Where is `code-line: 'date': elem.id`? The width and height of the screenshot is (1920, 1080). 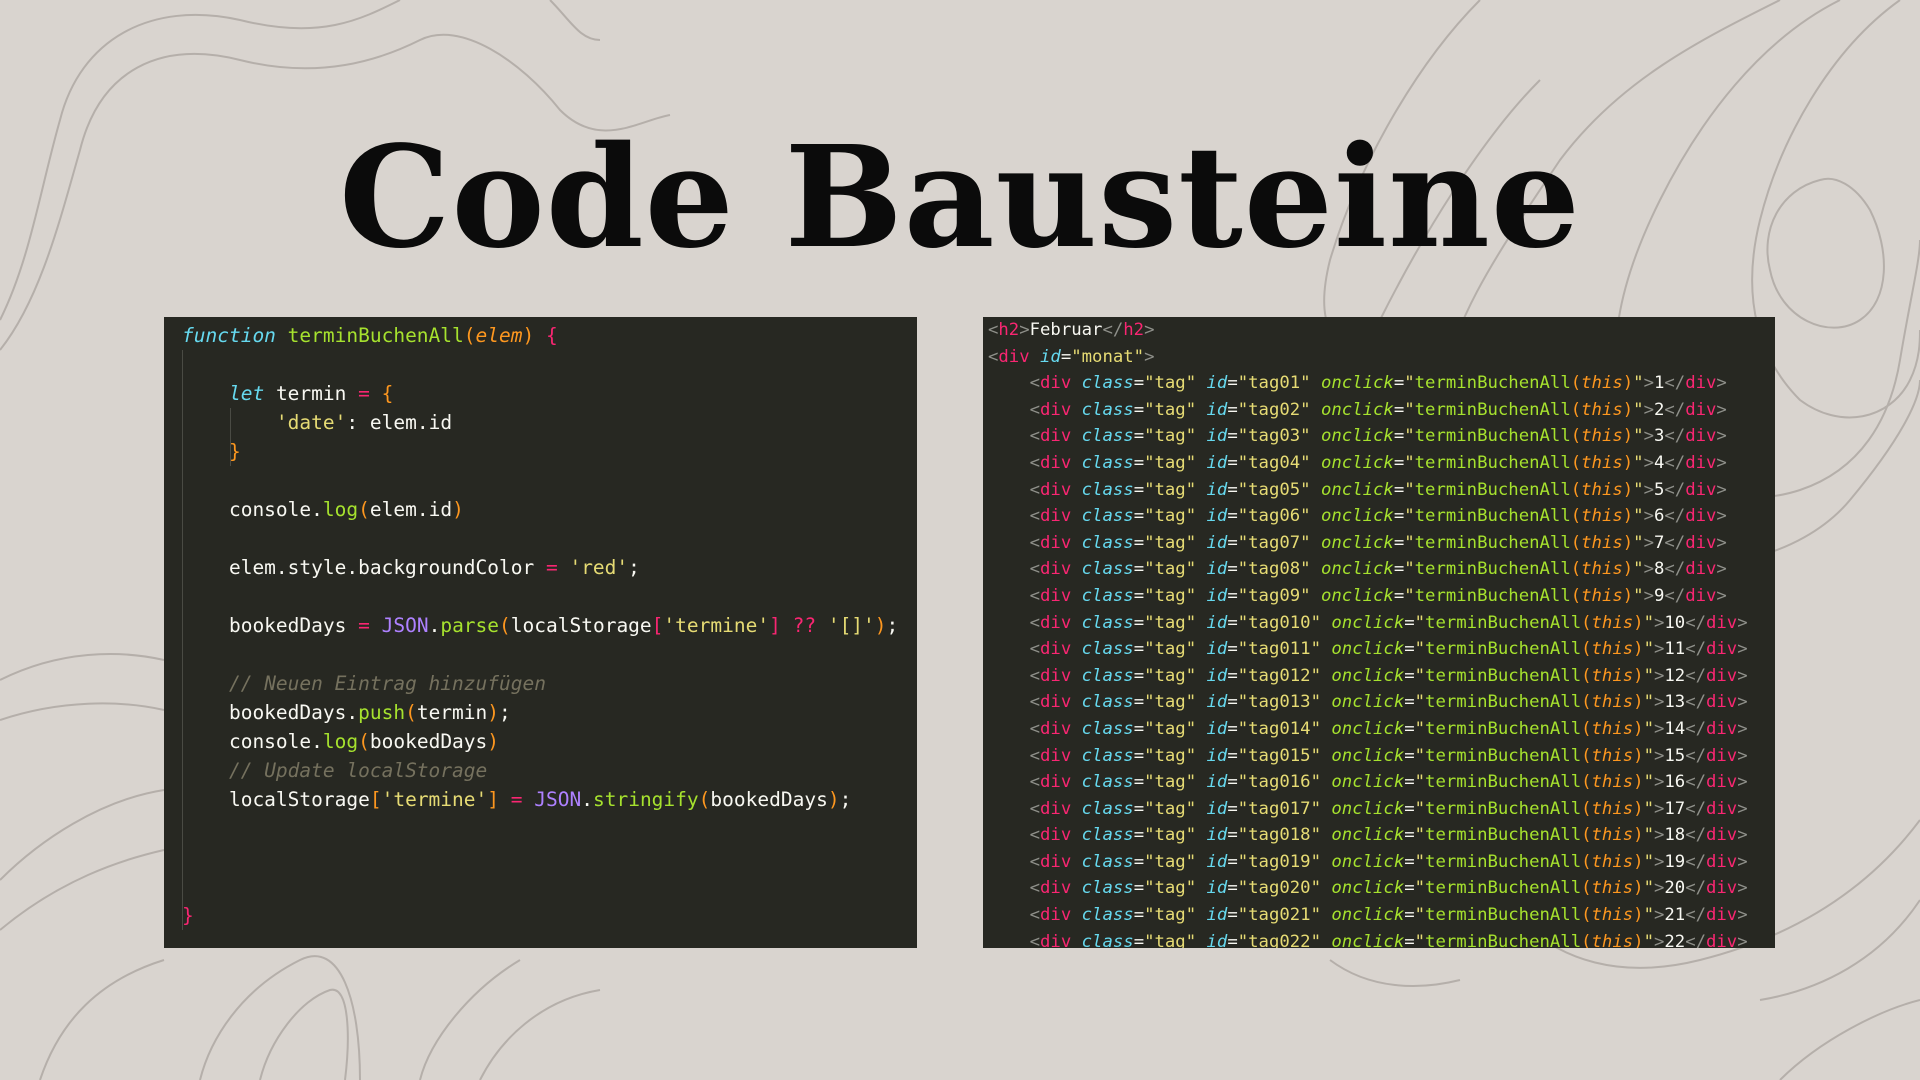 code-line: 'date': elem.id is located at coordinates (540, 422).